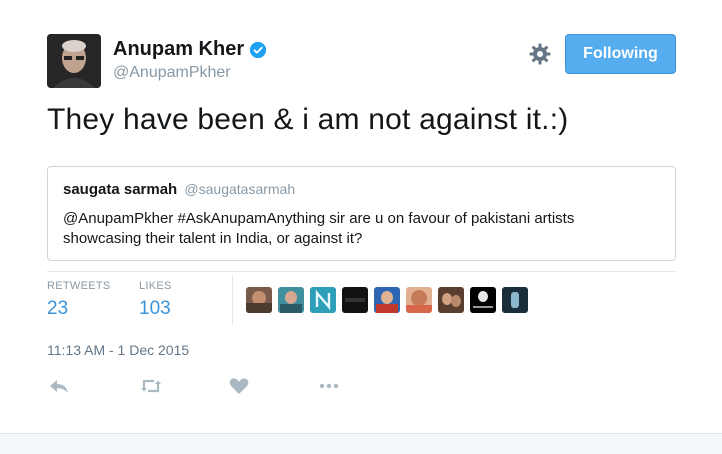 The image size is (722, 454). I want to click on author-name-row: Anupam Kher, so click(190, 49).